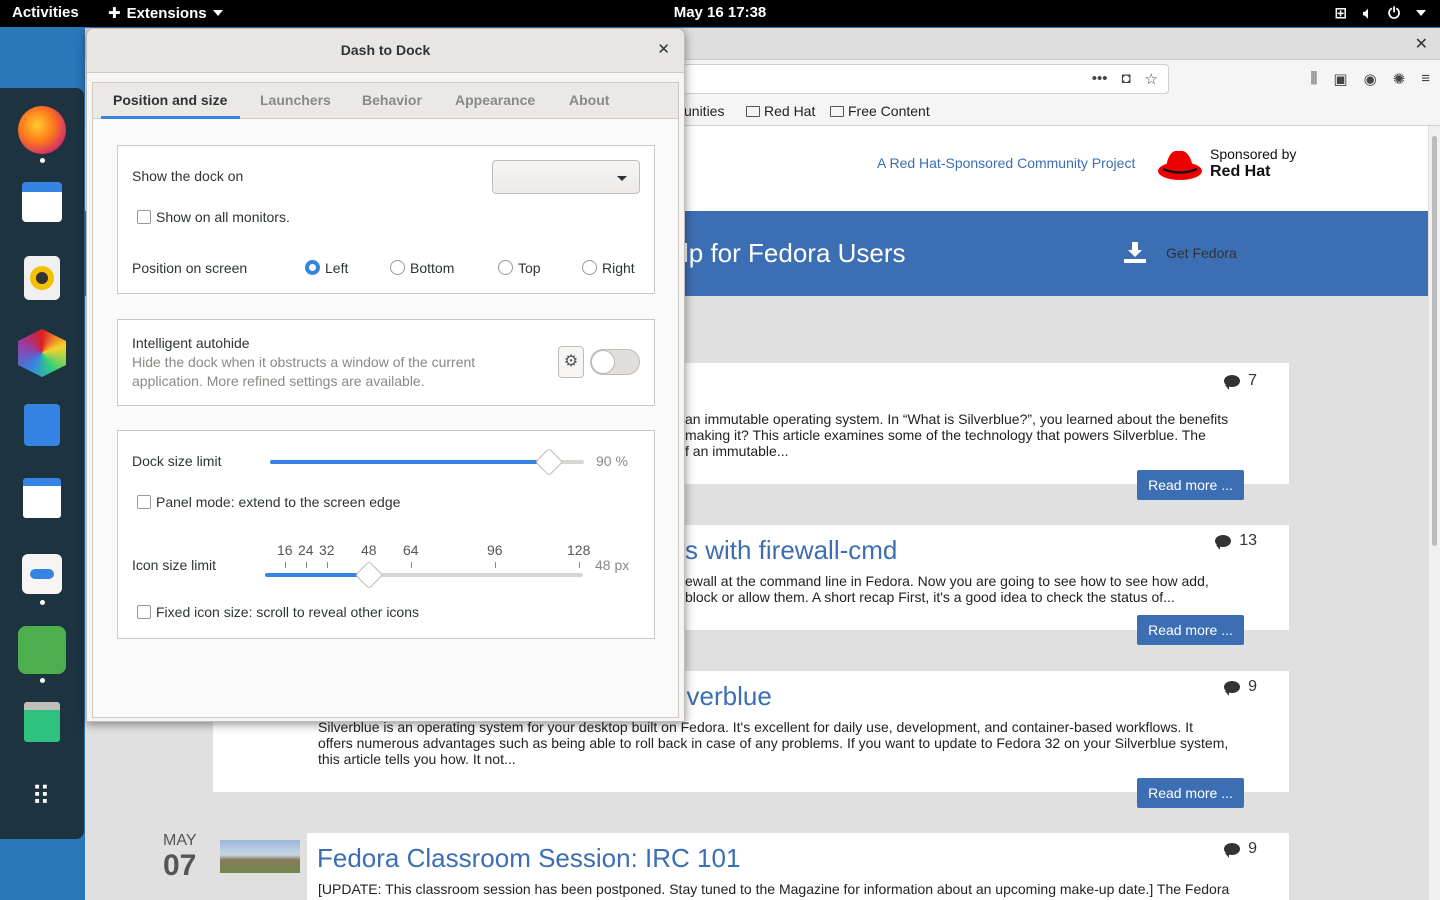 This screenshot has height=900, width=1440. Describe the element at coordinates (42, 278) in the screenshot. I see `rhythmbox-icon` at that location.